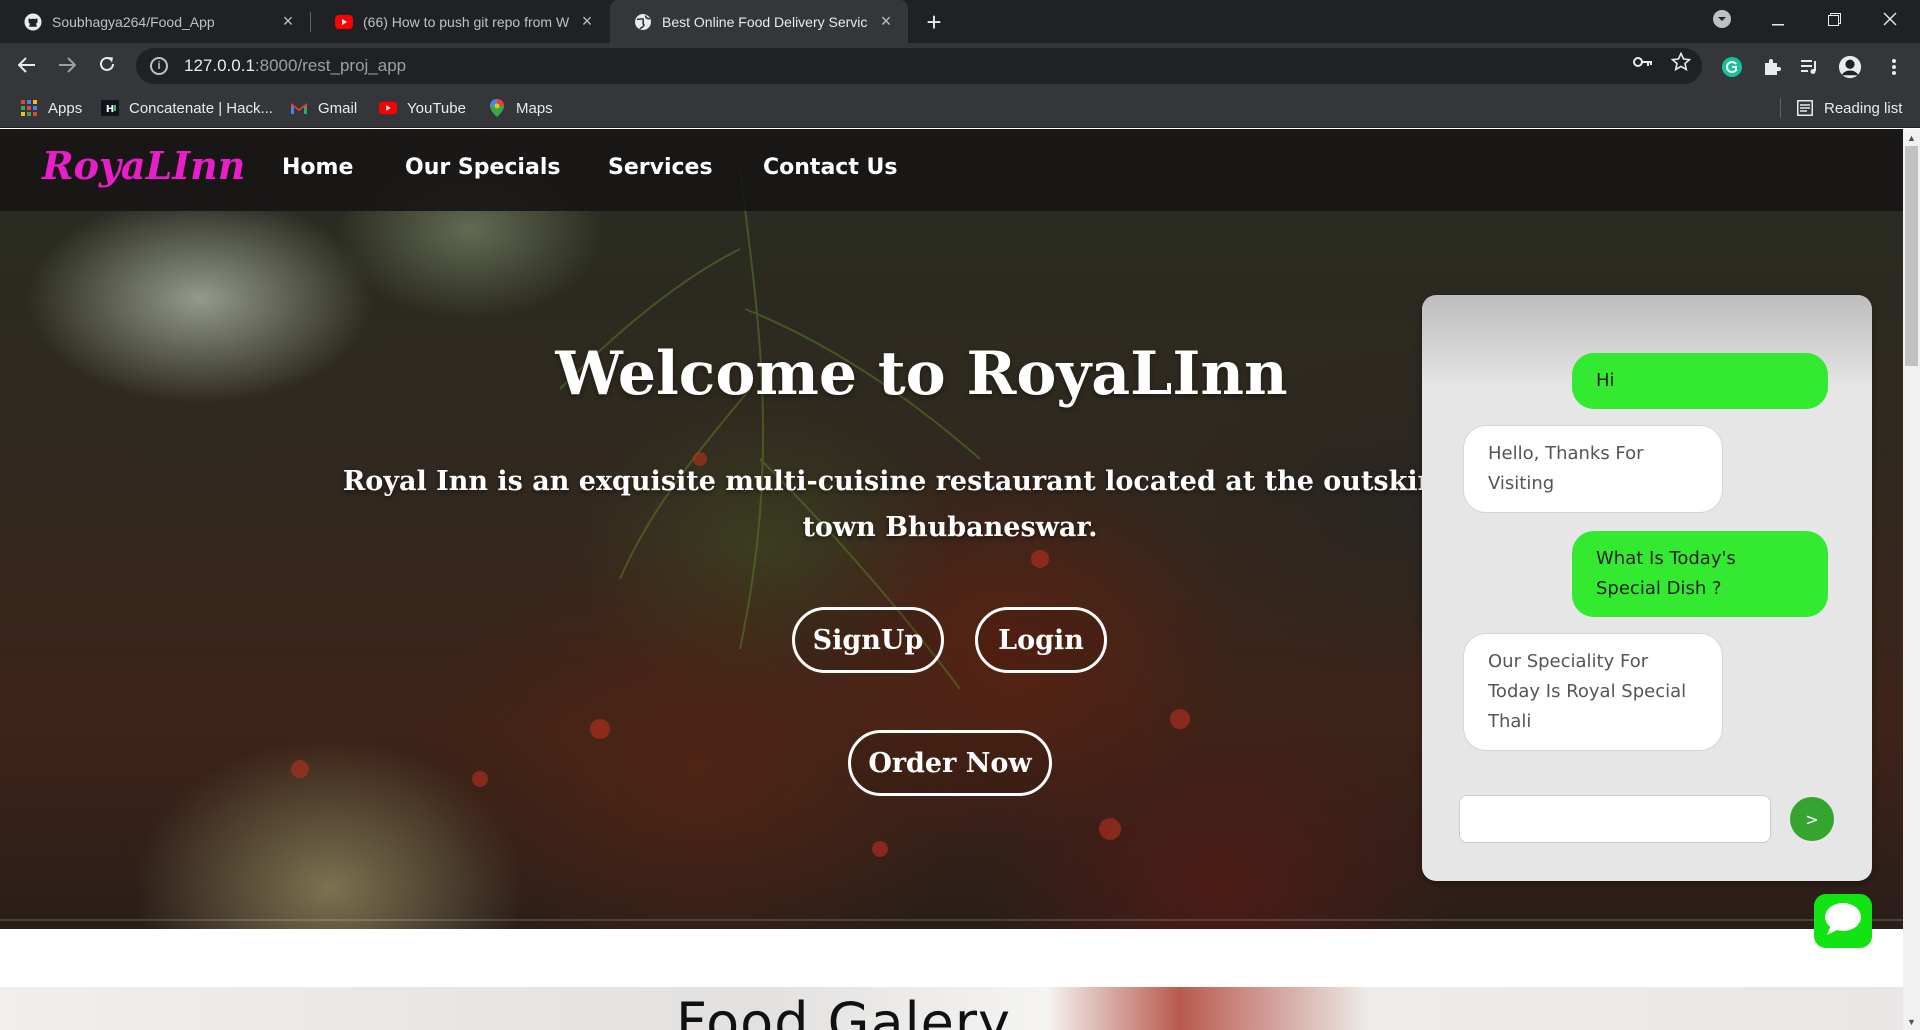 This screenshot has height=1030, width=1920. I want to click on browser-toolbar: i 127.0.0.1:8000/rest_proj_app, so click(960, 65).